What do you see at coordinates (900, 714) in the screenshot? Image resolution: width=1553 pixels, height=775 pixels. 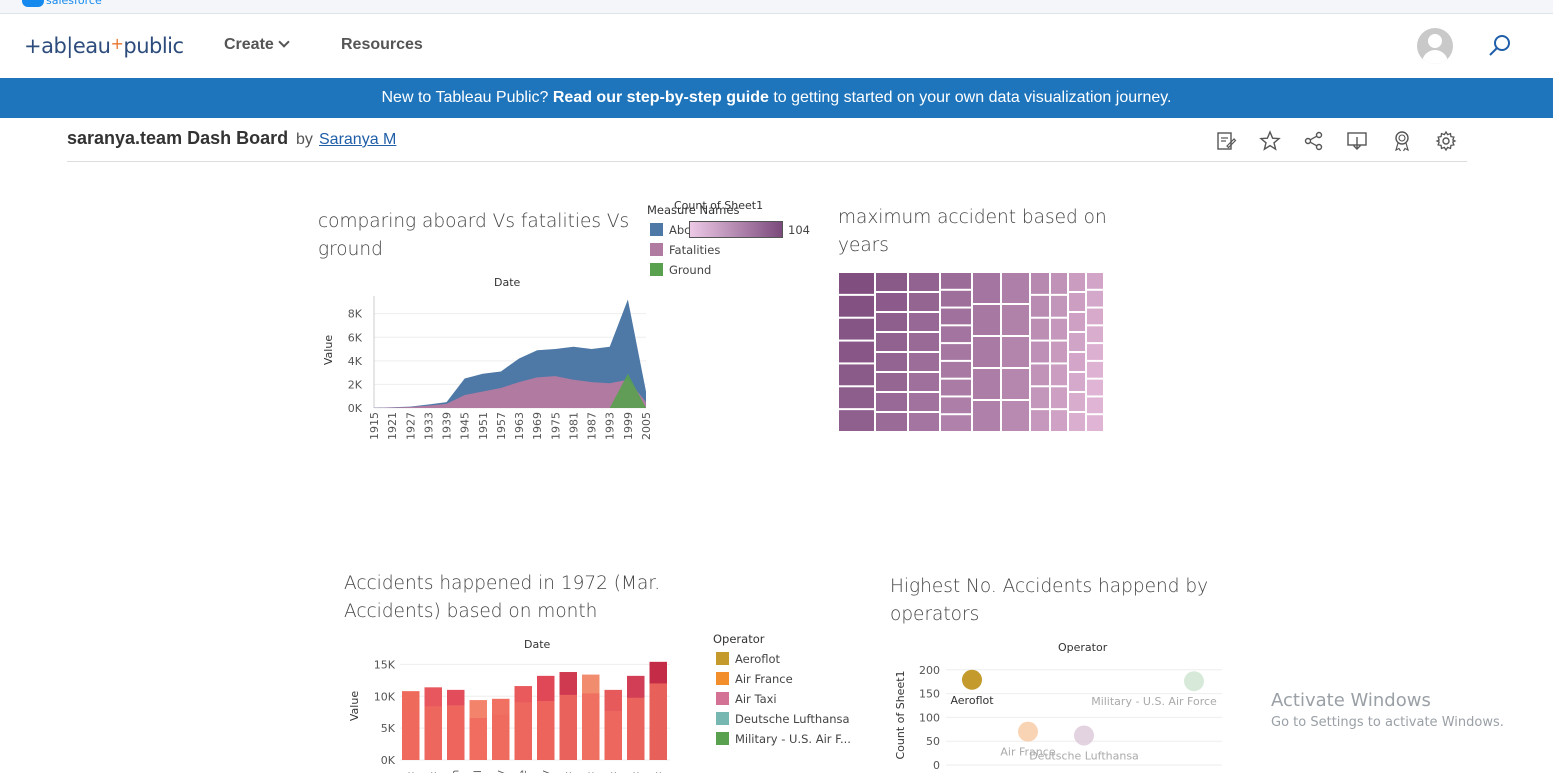 I see `bubble-y-label: Count of Sheet1` at bounding box center [900, 714].